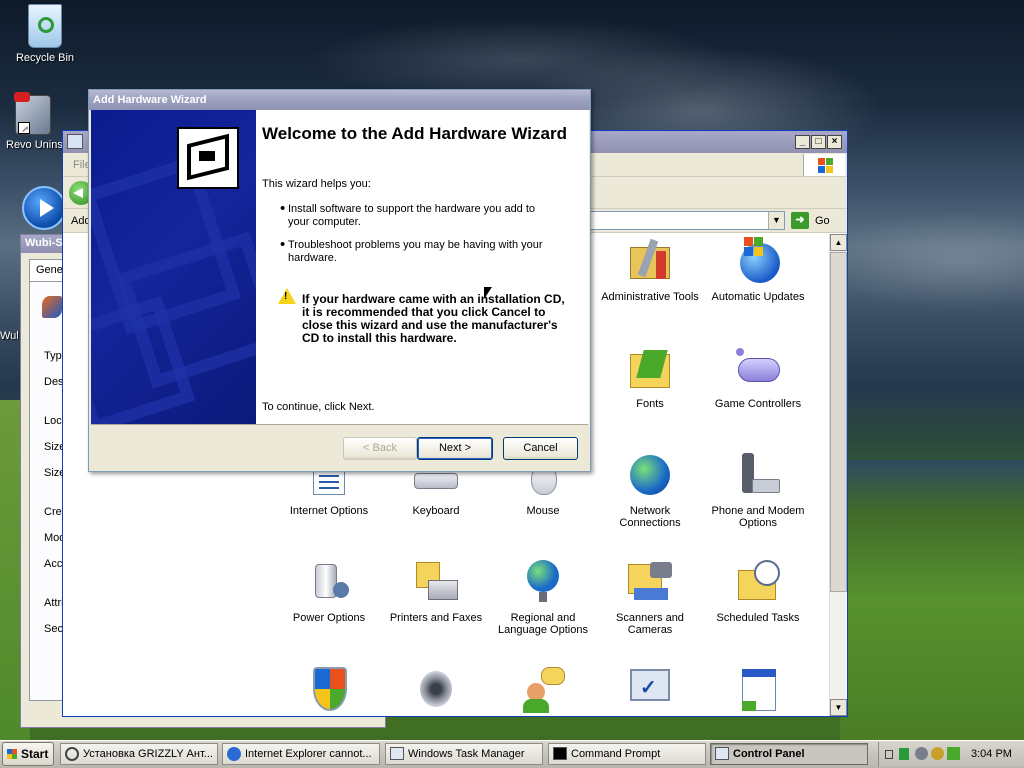 The image size is (1024, 768). I want to click on maximize-button: □, so click(818, 142).